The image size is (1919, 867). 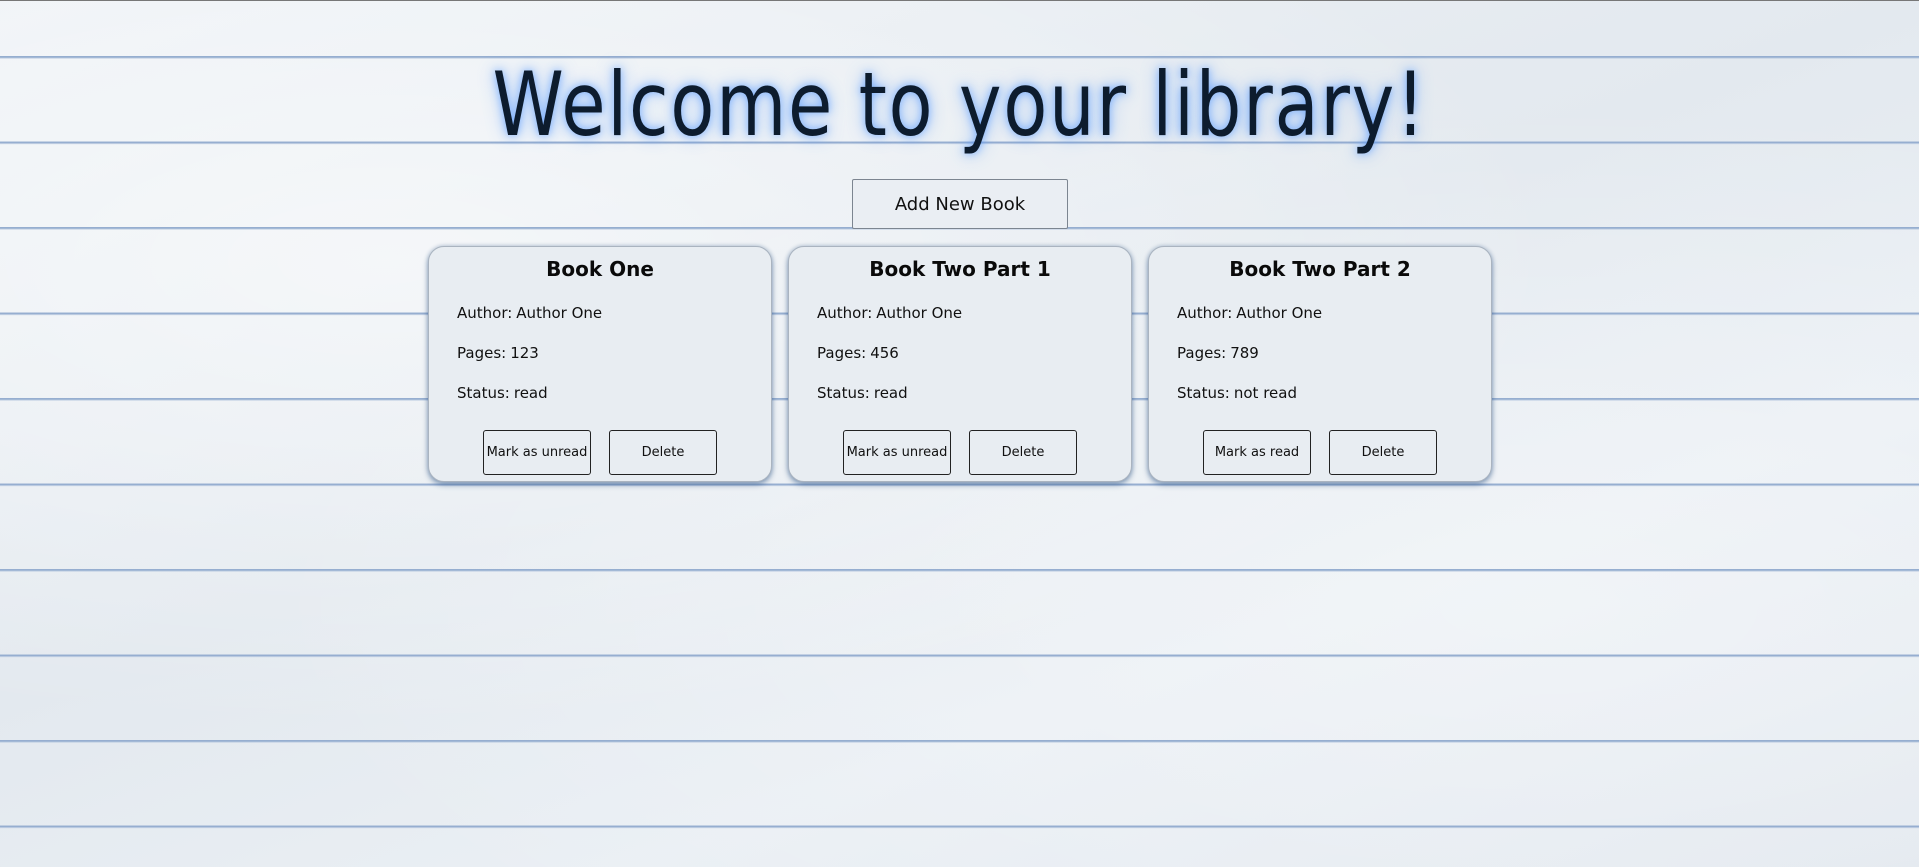 What do you see at coordinates (1320, 269) in the screenshot?
I see `book-title: Book Two Part 2` at bounding box center [1320, 269].